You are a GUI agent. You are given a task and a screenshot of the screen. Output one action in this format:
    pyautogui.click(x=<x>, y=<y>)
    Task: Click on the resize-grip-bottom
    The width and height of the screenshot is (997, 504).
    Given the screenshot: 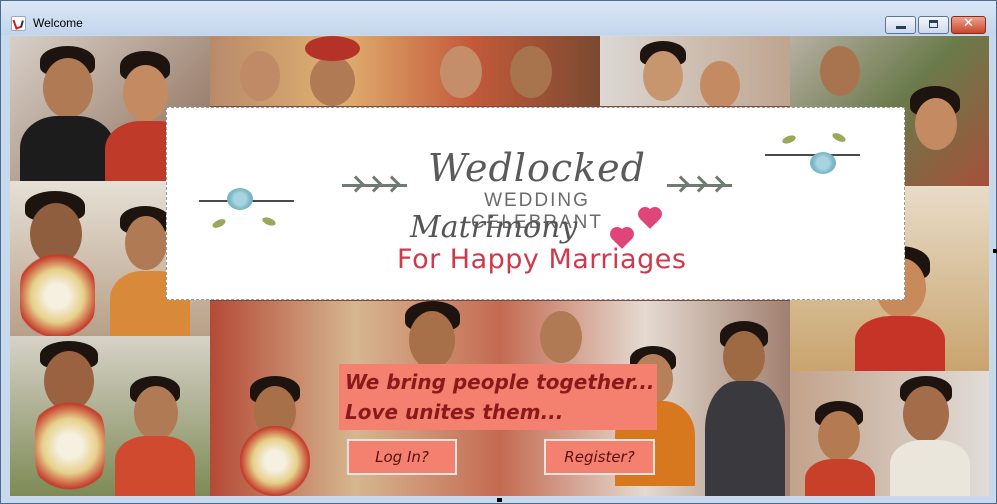 What is the action you would take?
    pyautogui.click(x=499, y=500)
    